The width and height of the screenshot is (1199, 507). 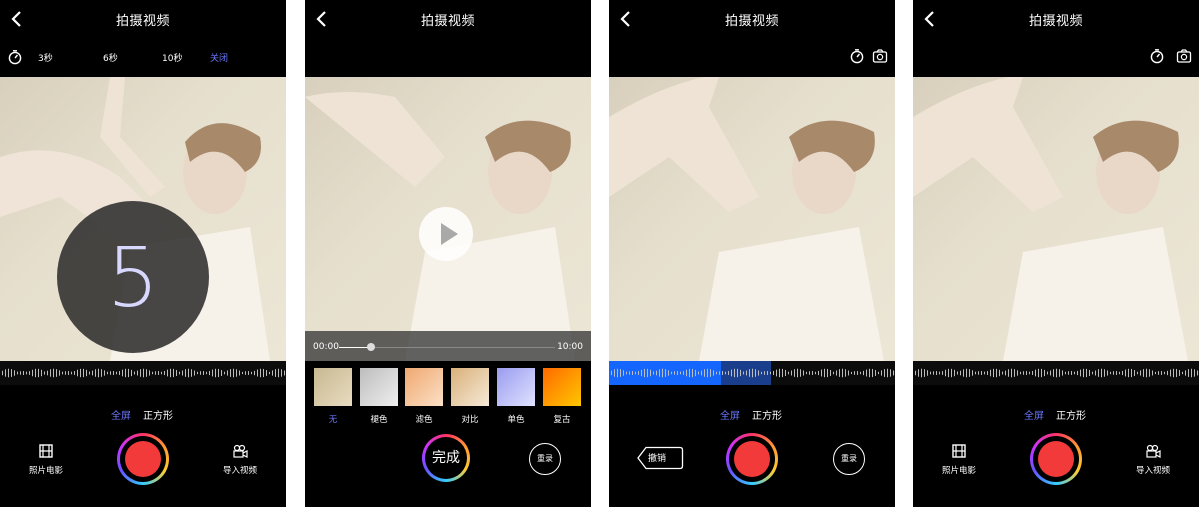 I want to click on countdown-overlay: 5, so click(x=133, y=277).